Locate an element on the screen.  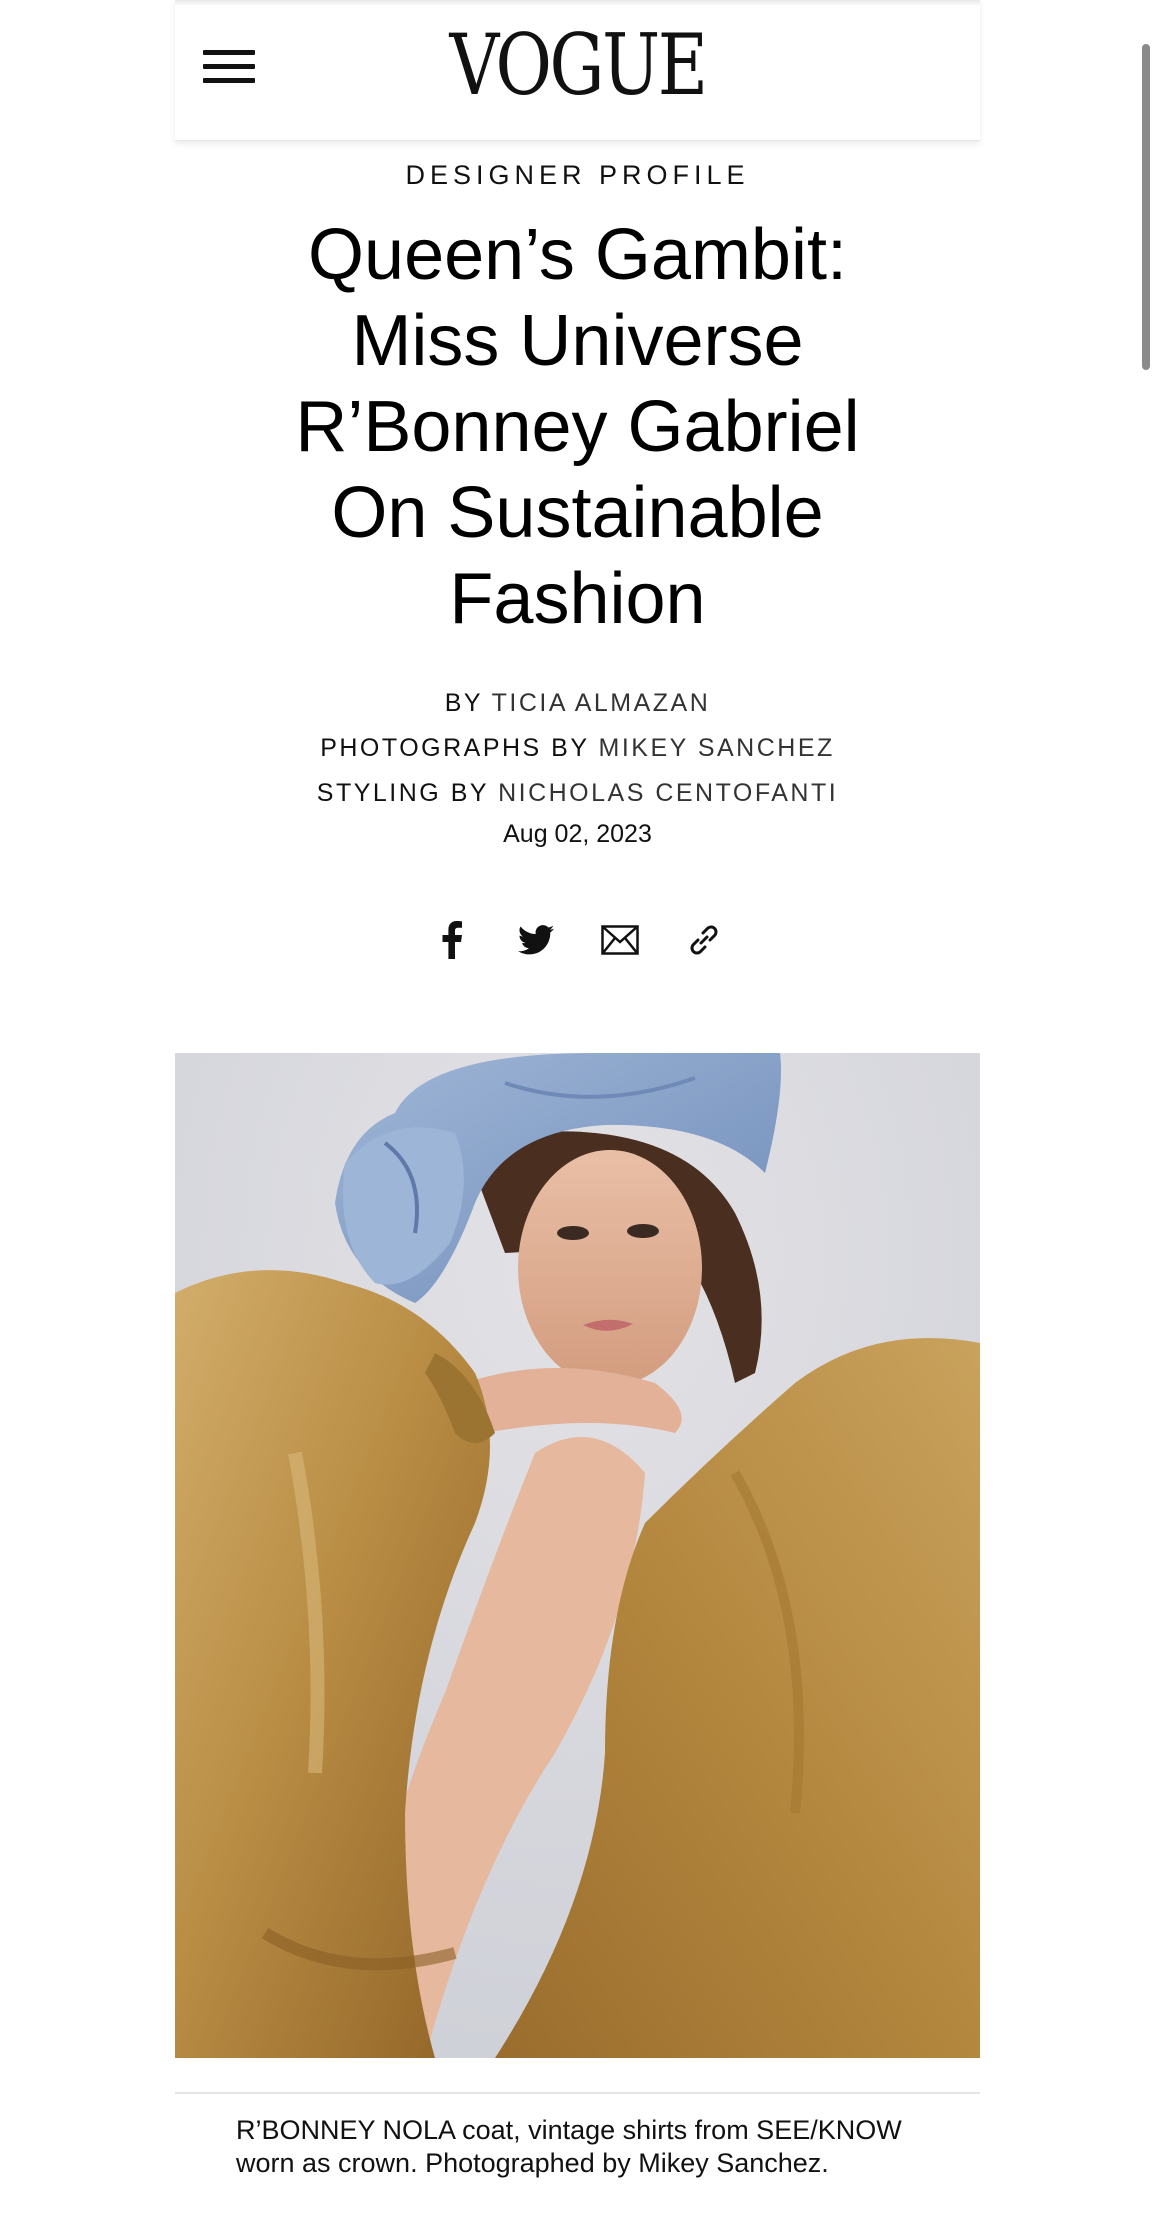
publish-date: Aug 02, 2023 is located at coordinates (577, 834).